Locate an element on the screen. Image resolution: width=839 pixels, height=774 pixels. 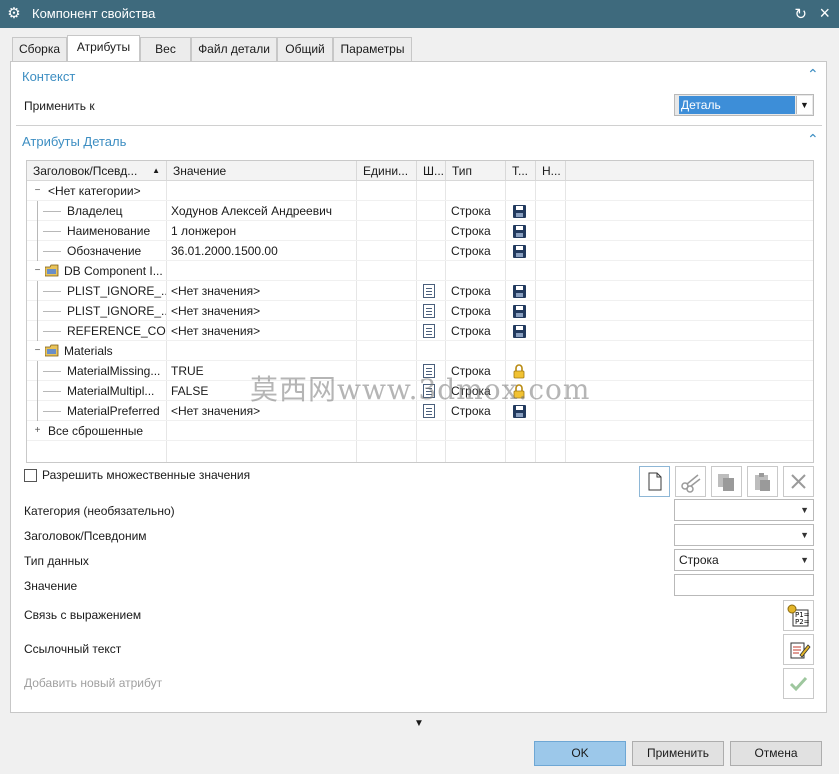
context-section-title: Контекст is located at coordinates (49, 76).